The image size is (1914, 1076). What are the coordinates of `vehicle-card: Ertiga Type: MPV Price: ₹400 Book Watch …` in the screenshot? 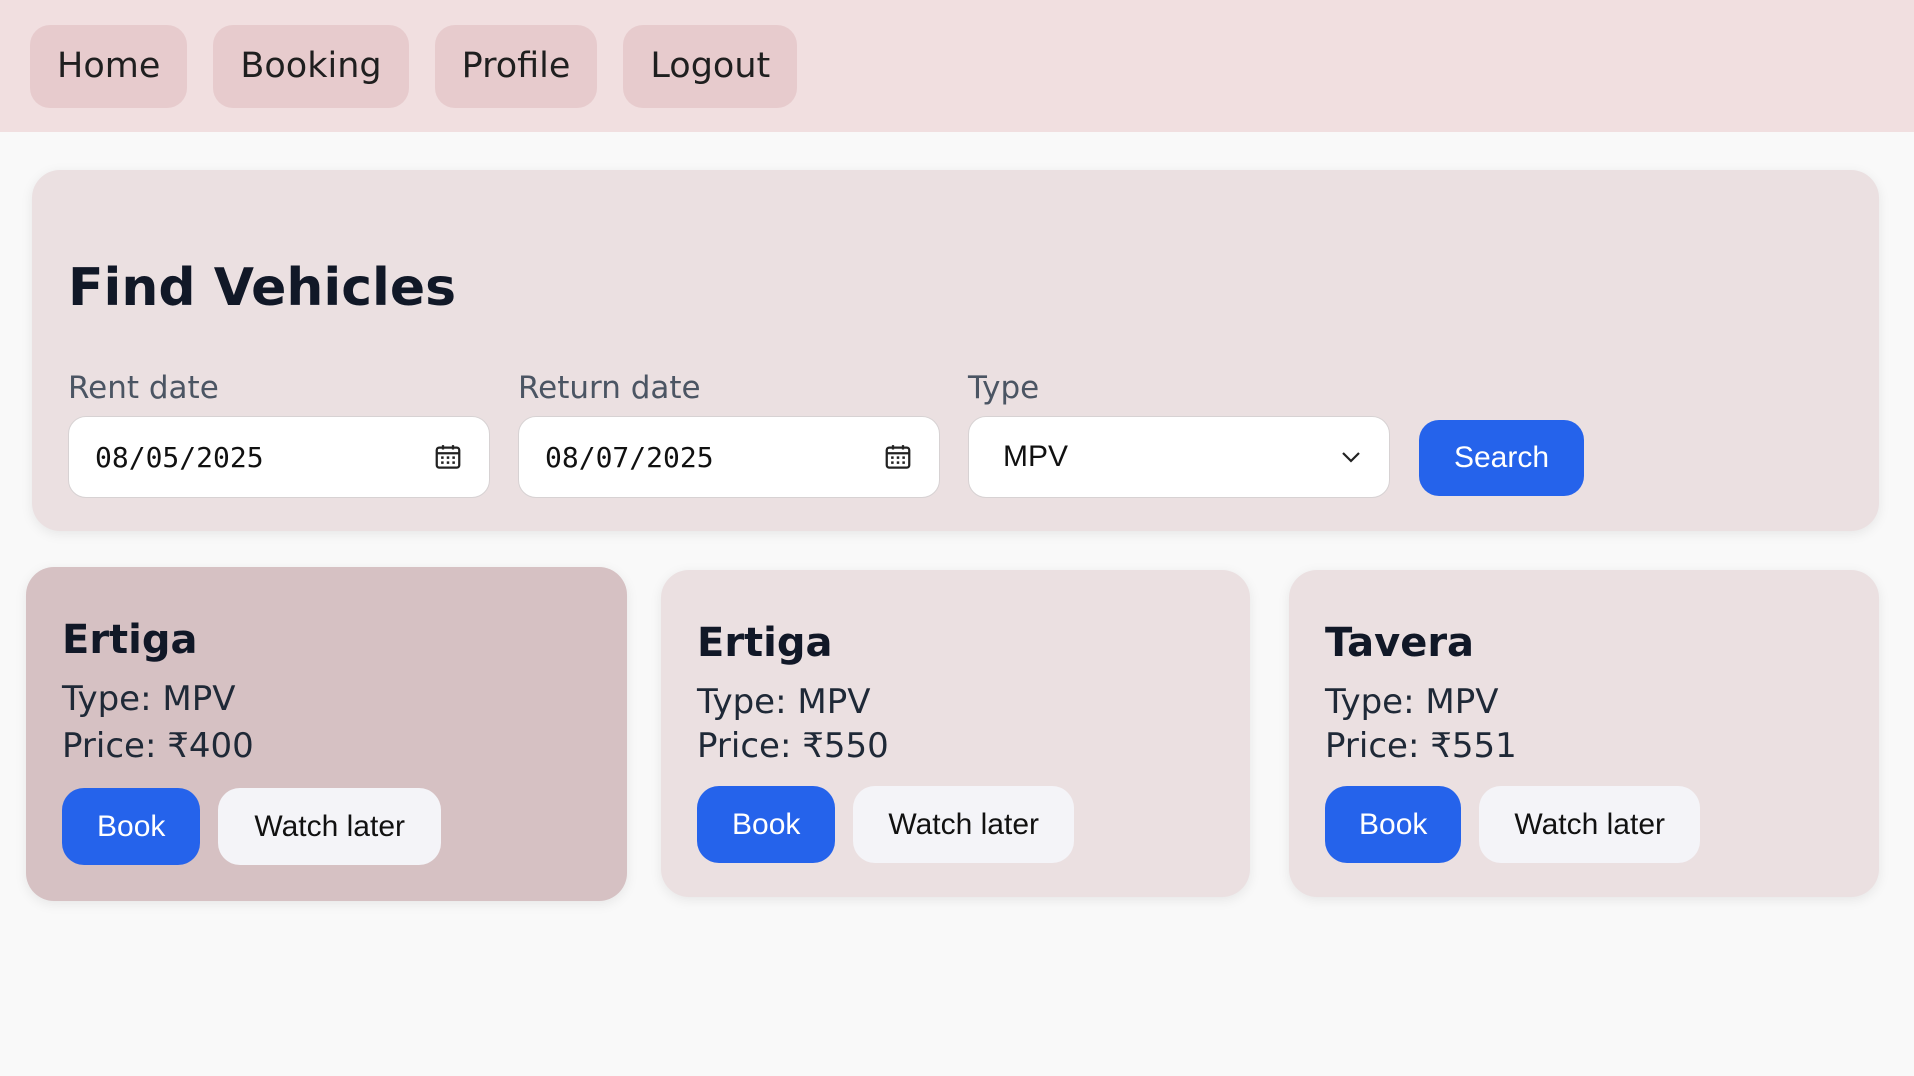 It's located at (326, 734).